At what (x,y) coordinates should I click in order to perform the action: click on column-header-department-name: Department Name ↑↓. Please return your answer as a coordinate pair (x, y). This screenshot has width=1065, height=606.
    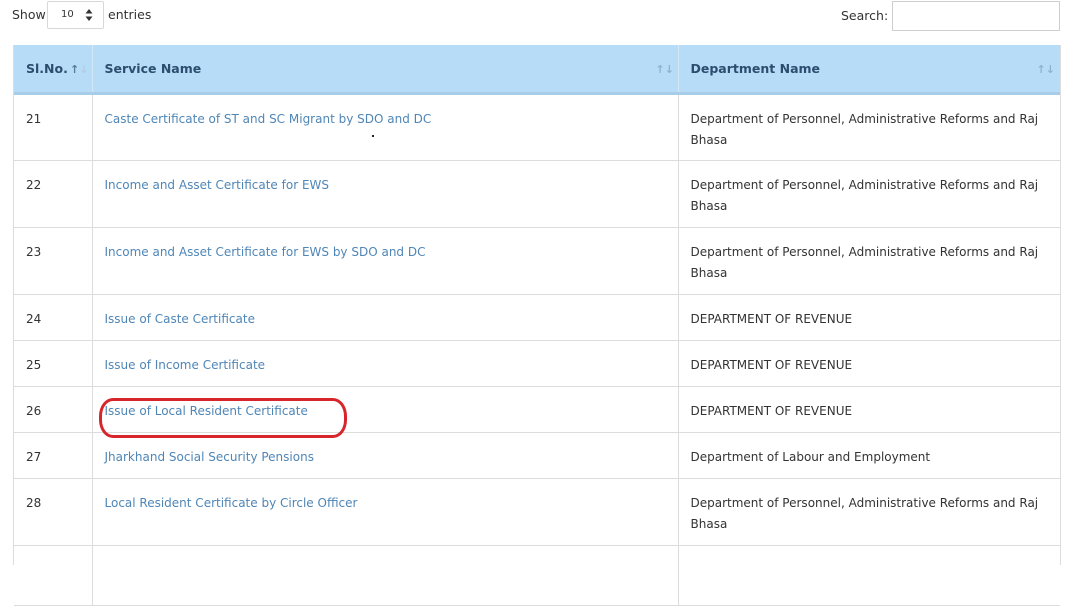
    Looking at the image, I should click on (869, 70).